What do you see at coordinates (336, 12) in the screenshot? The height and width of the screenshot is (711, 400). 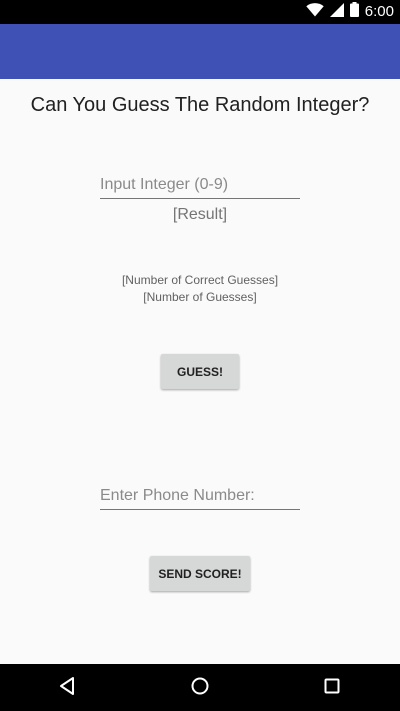 I see `signal-icon` at bounding box center [336, 12].